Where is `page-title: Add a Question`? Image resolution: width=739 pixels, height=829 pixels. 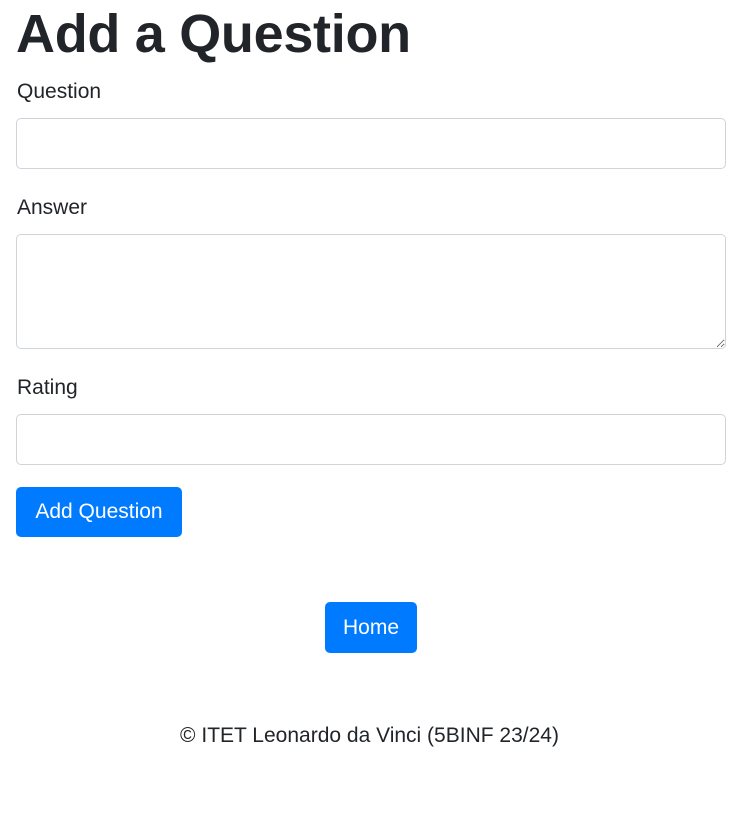 page-title: Add a Question is located at coordinates (213, 34).